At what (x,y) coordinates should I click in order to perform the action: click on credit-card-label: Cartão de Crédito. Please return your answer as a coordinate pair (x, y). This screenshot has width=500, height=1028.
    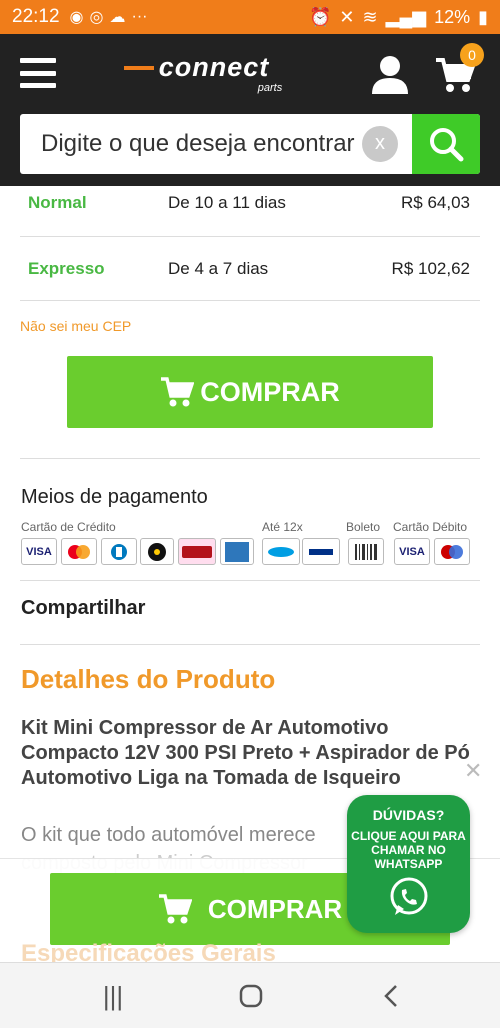
    Looking at the image, I should click on (68, 527).